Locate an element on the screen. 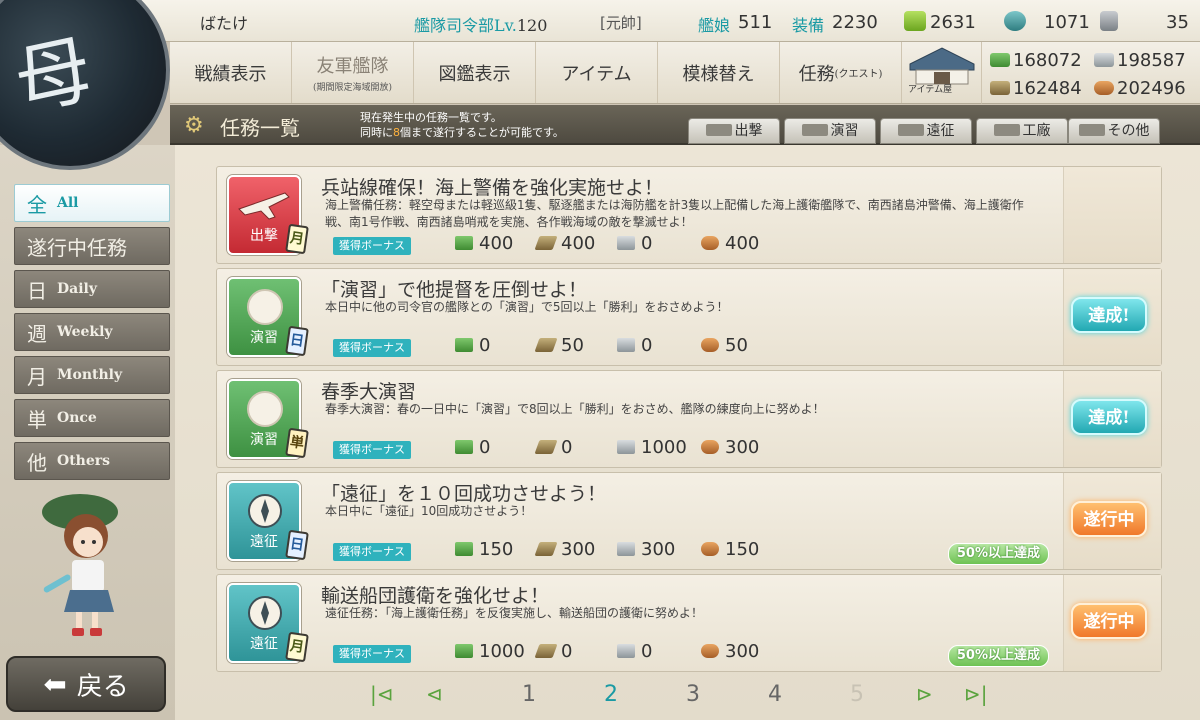  steel-resource: 198587 is located at coordinates (1140, 60).